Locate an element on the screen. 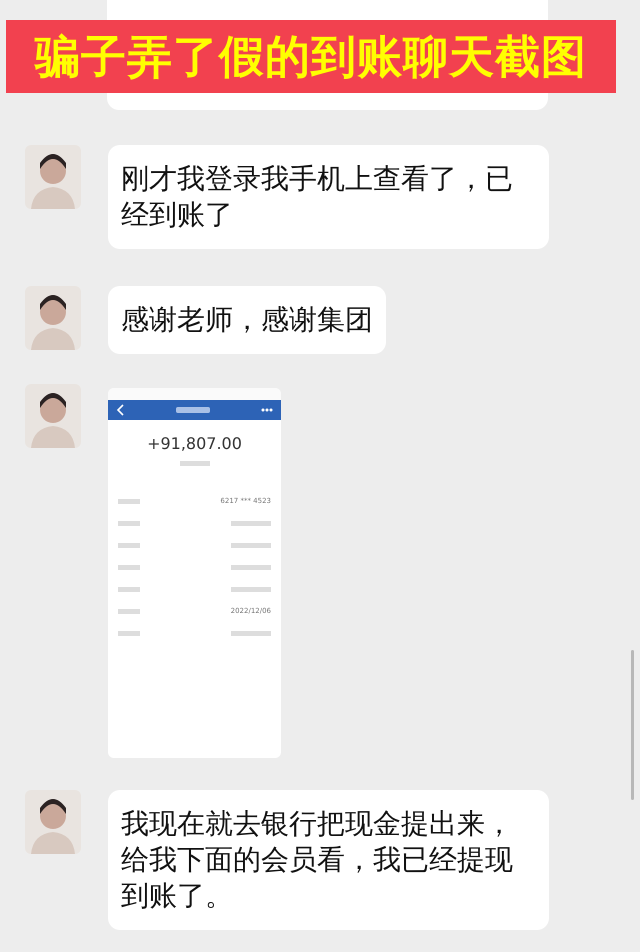 This screenshot has height=952, width=640. message-bubble: 刚才我登录我手机上查看了，已经到账了 is located at coordinates (328, 197).